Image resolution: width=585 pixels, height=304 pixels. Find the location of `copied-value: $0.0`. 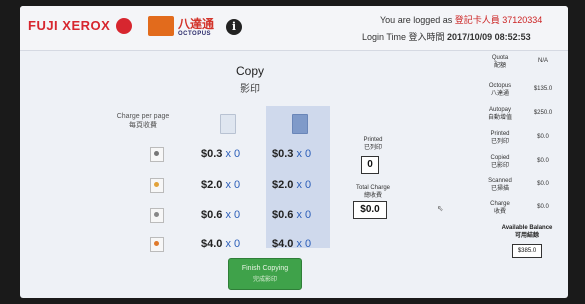

copied-value: $0.0 is located at coordinates (543, 161).